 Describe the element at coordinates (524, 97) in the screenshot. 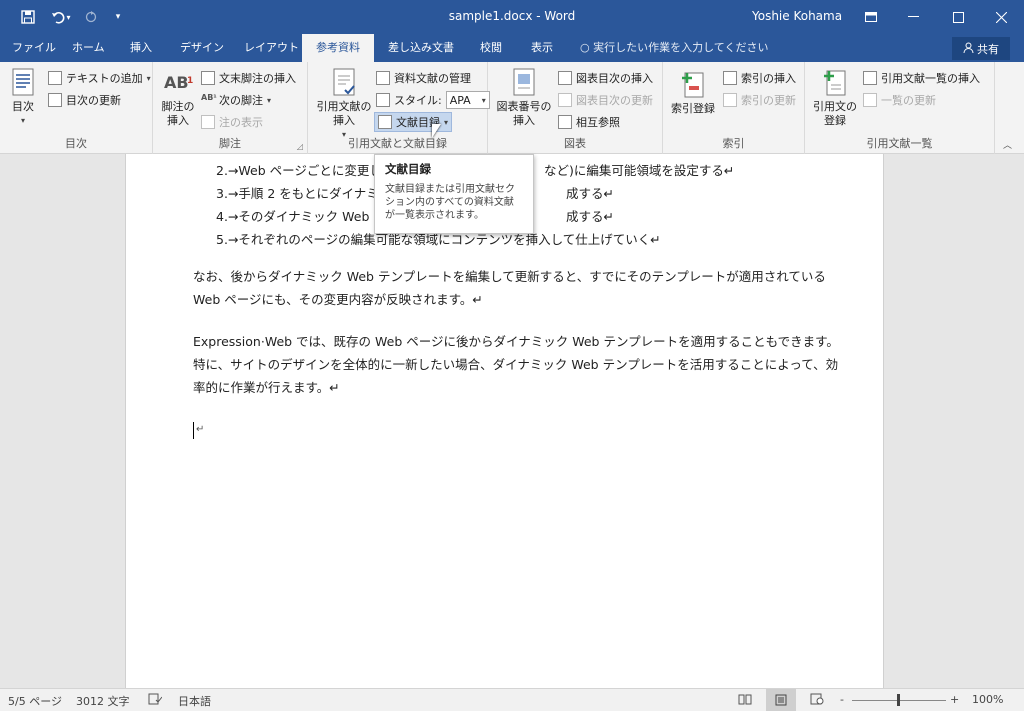

I see `insert-caption-button: 図表番号の 挿入` at that location.